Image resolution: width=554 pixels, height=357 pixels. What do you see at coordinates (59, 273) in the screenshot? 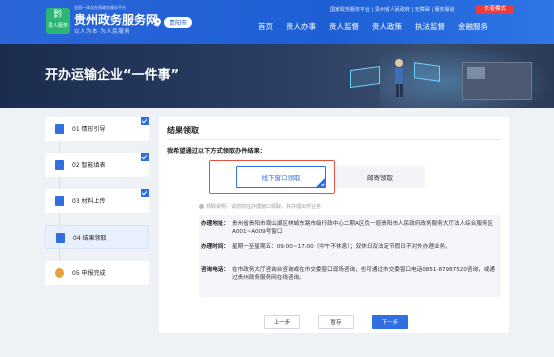
I see `complete-icon` at bounding box center [59, 273].